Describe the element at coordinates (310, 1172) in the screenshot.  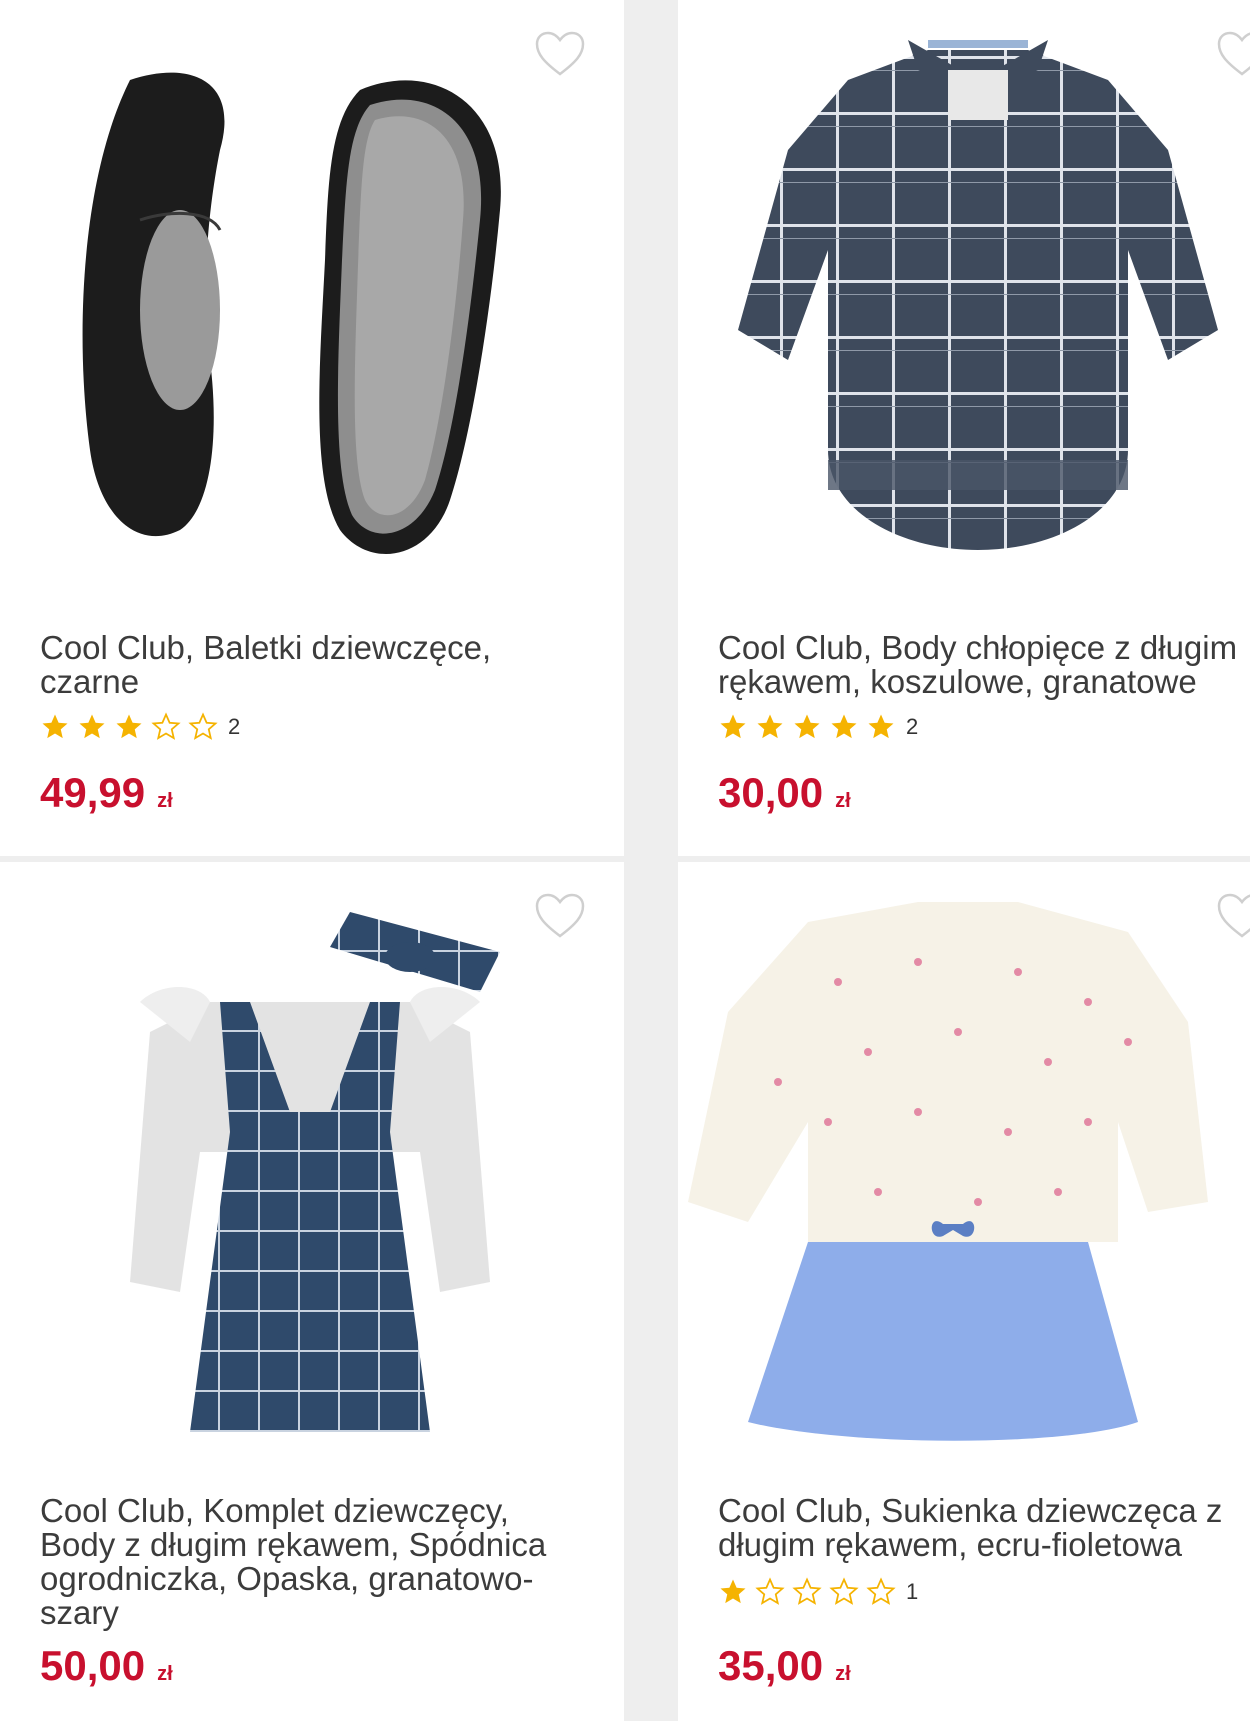
I see `pinafore-set-image` at that location.